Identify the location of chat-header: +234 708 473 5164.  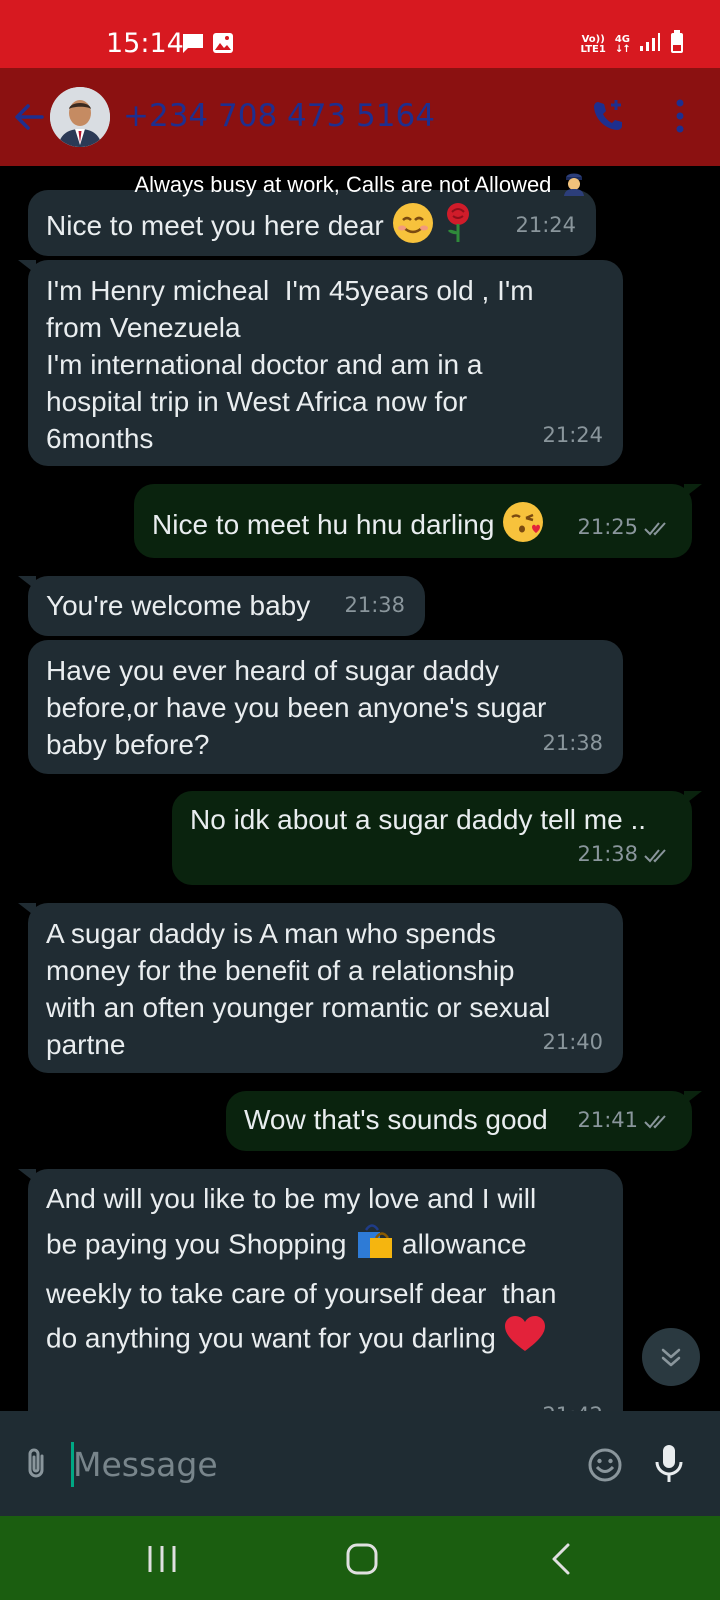
(360, 117).